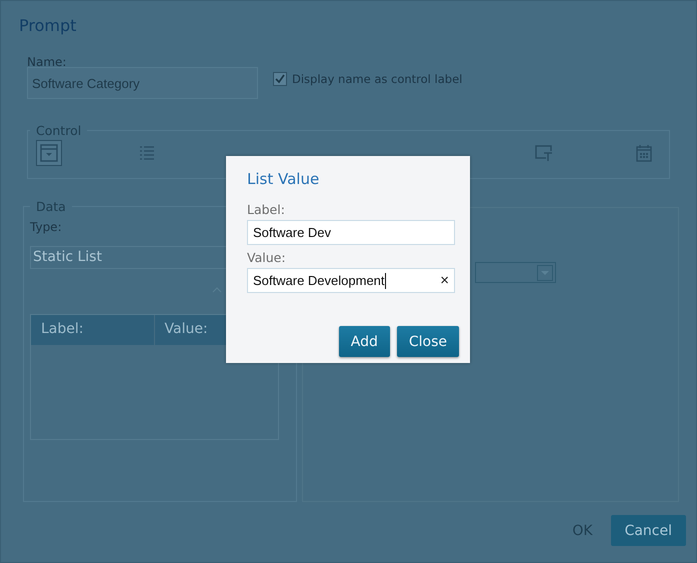 The height and width of the screenshot is (563, 697). Describe the element at coordinates (351, 280) in the screenshot. I see `text-field: Software Development ×` at that location.